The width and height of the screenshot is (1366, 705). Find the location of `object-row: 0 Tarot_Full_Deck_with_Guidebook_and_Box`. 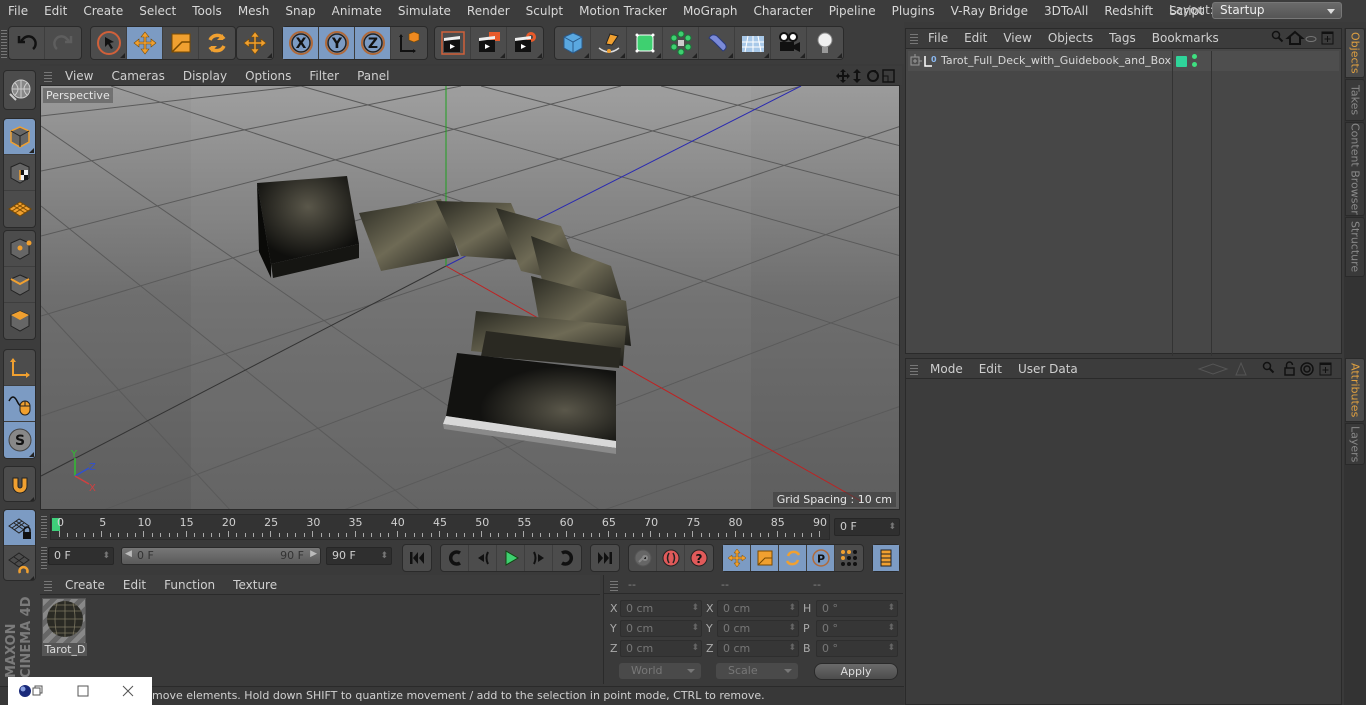

object-row: 0 Tarot_Full_Deck_with_Guidebook_and_Box is located at coordinates (1123, 203).